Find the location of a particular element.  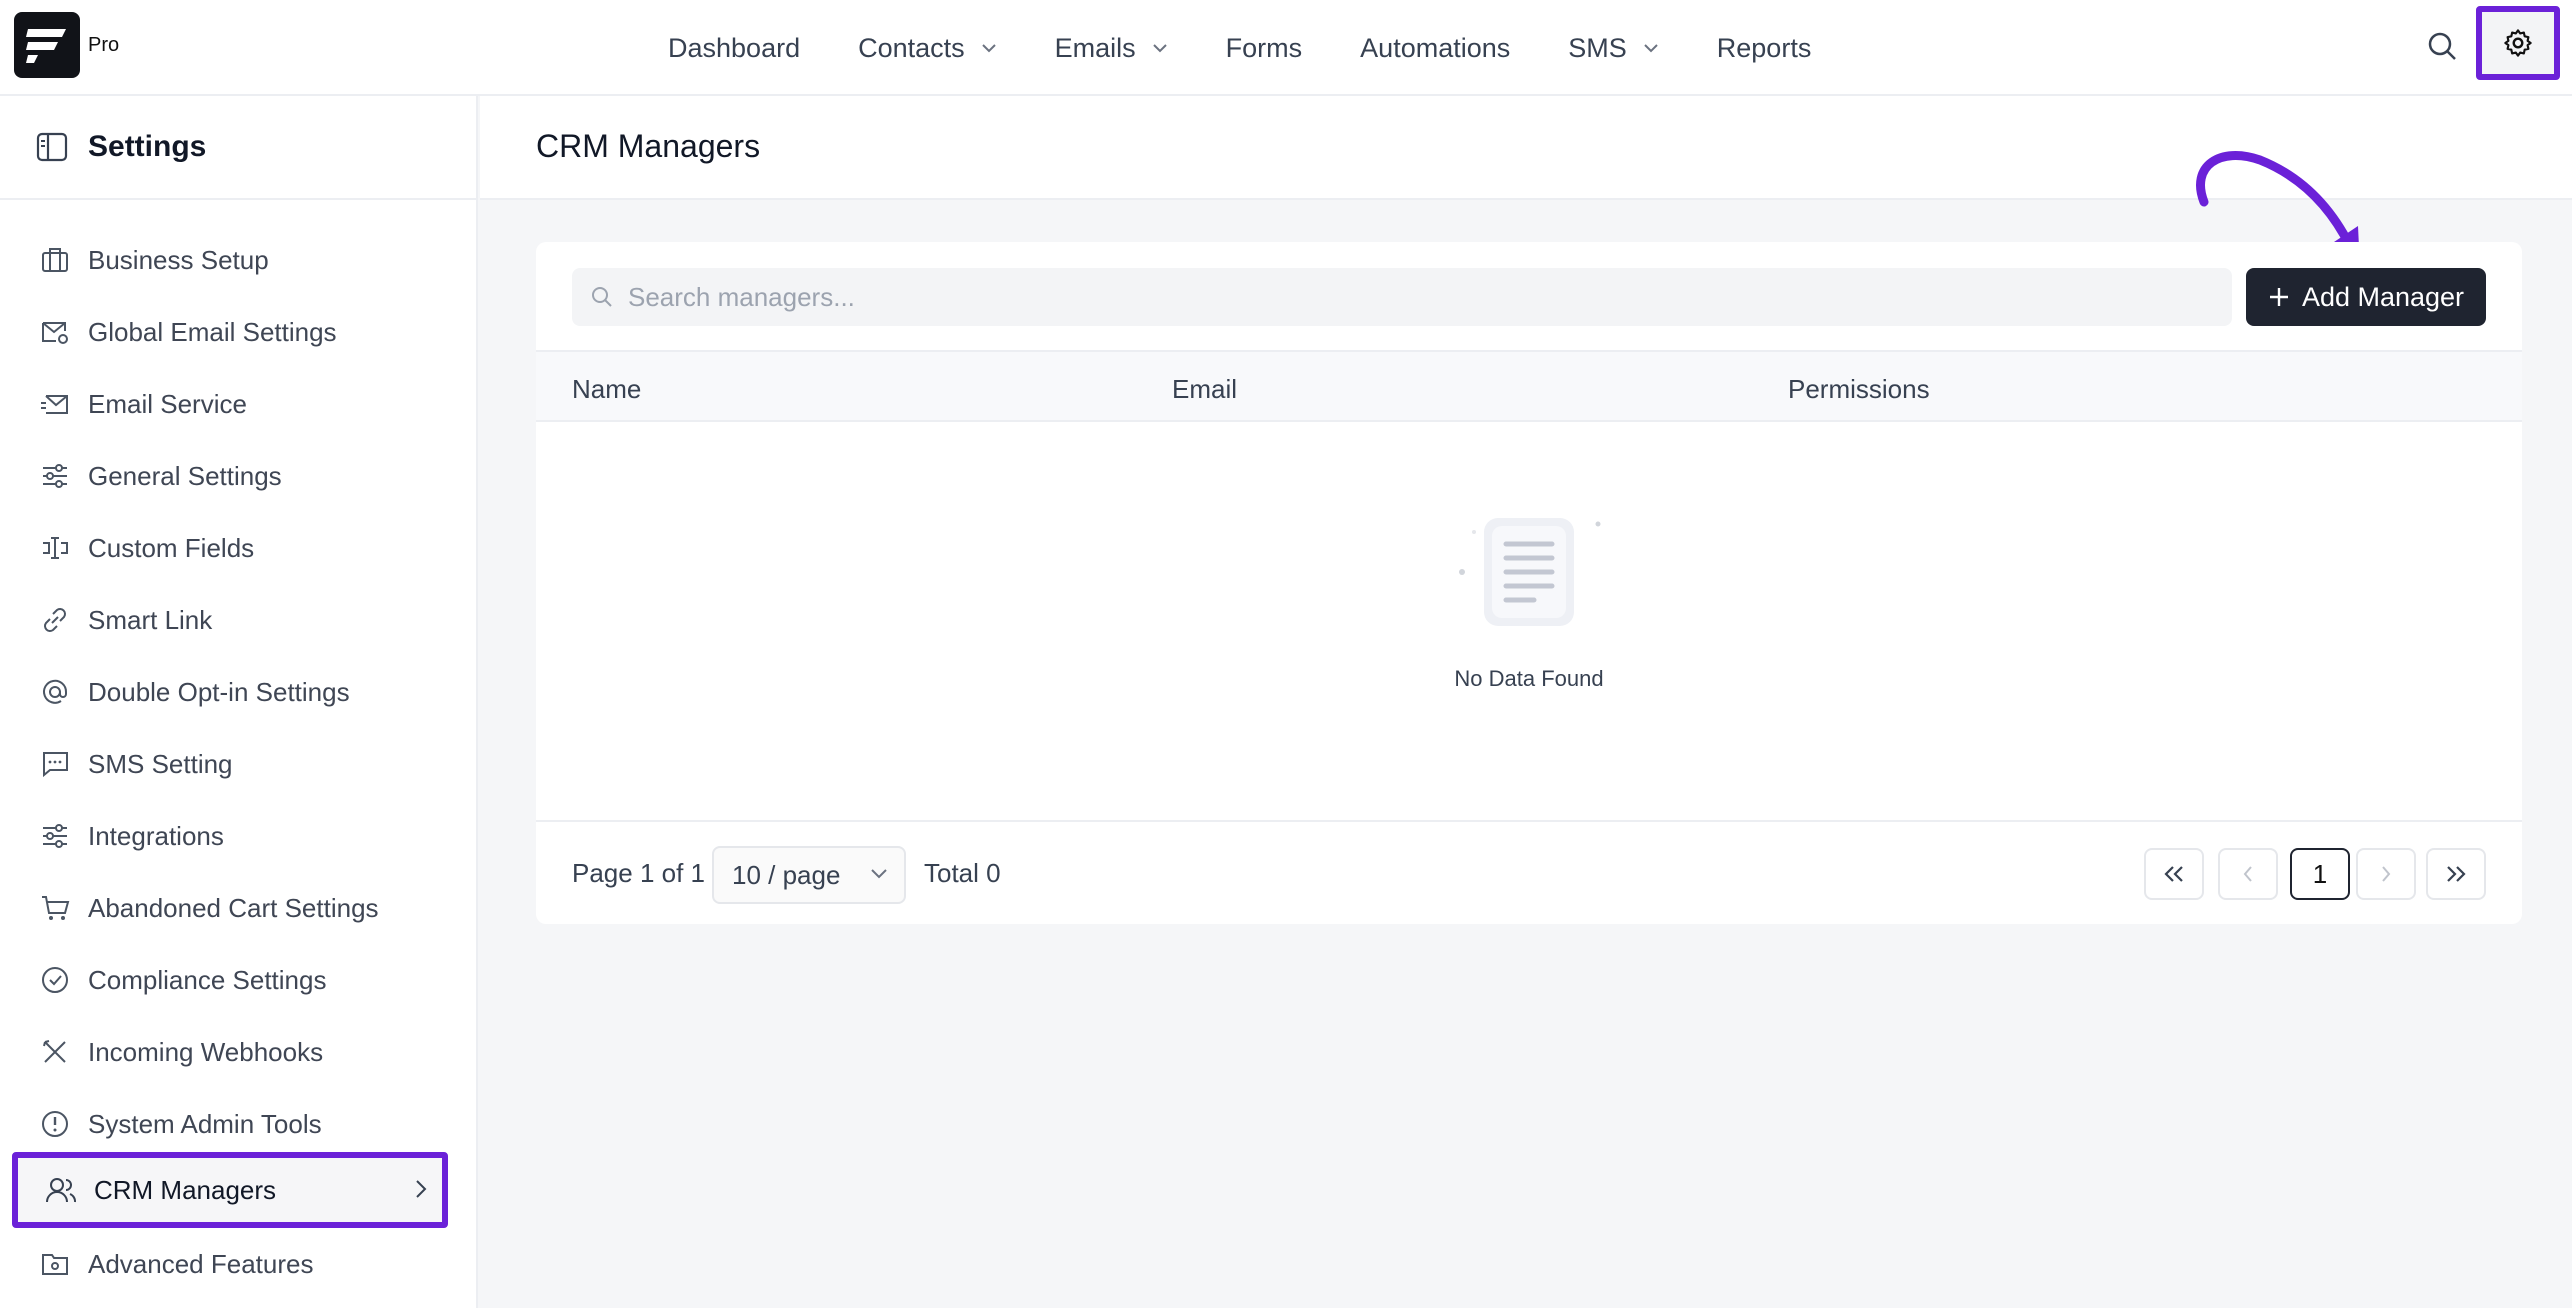

nav-forms: Forms is located at coordinates (1264, 48).